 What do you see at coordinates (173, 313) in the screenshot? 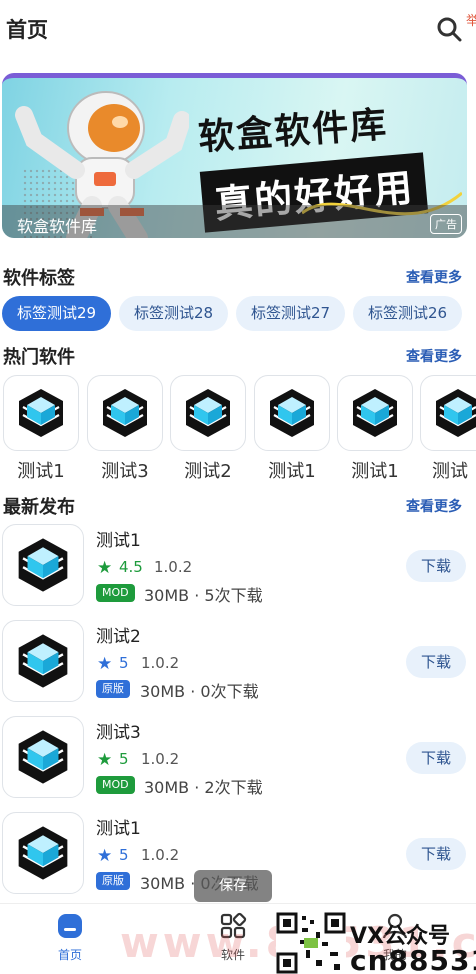
I see `tag-chip: 标签测试28` at bounding box center [173, 313].